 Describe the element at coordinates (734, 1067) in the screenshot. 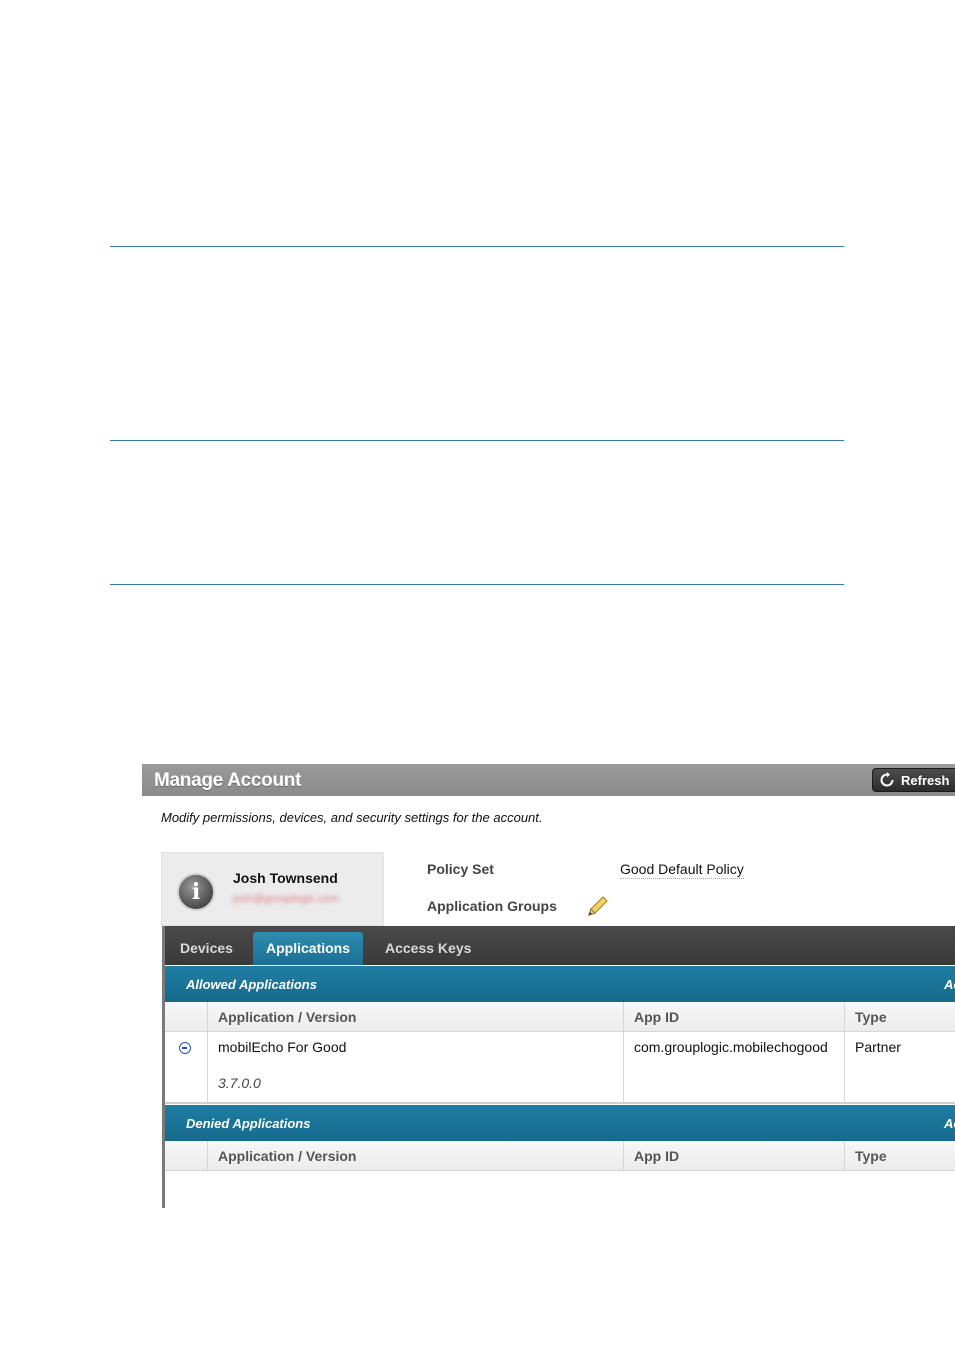

I see `app-id-cell: com.grouplogic.mobilechogood` at that location.